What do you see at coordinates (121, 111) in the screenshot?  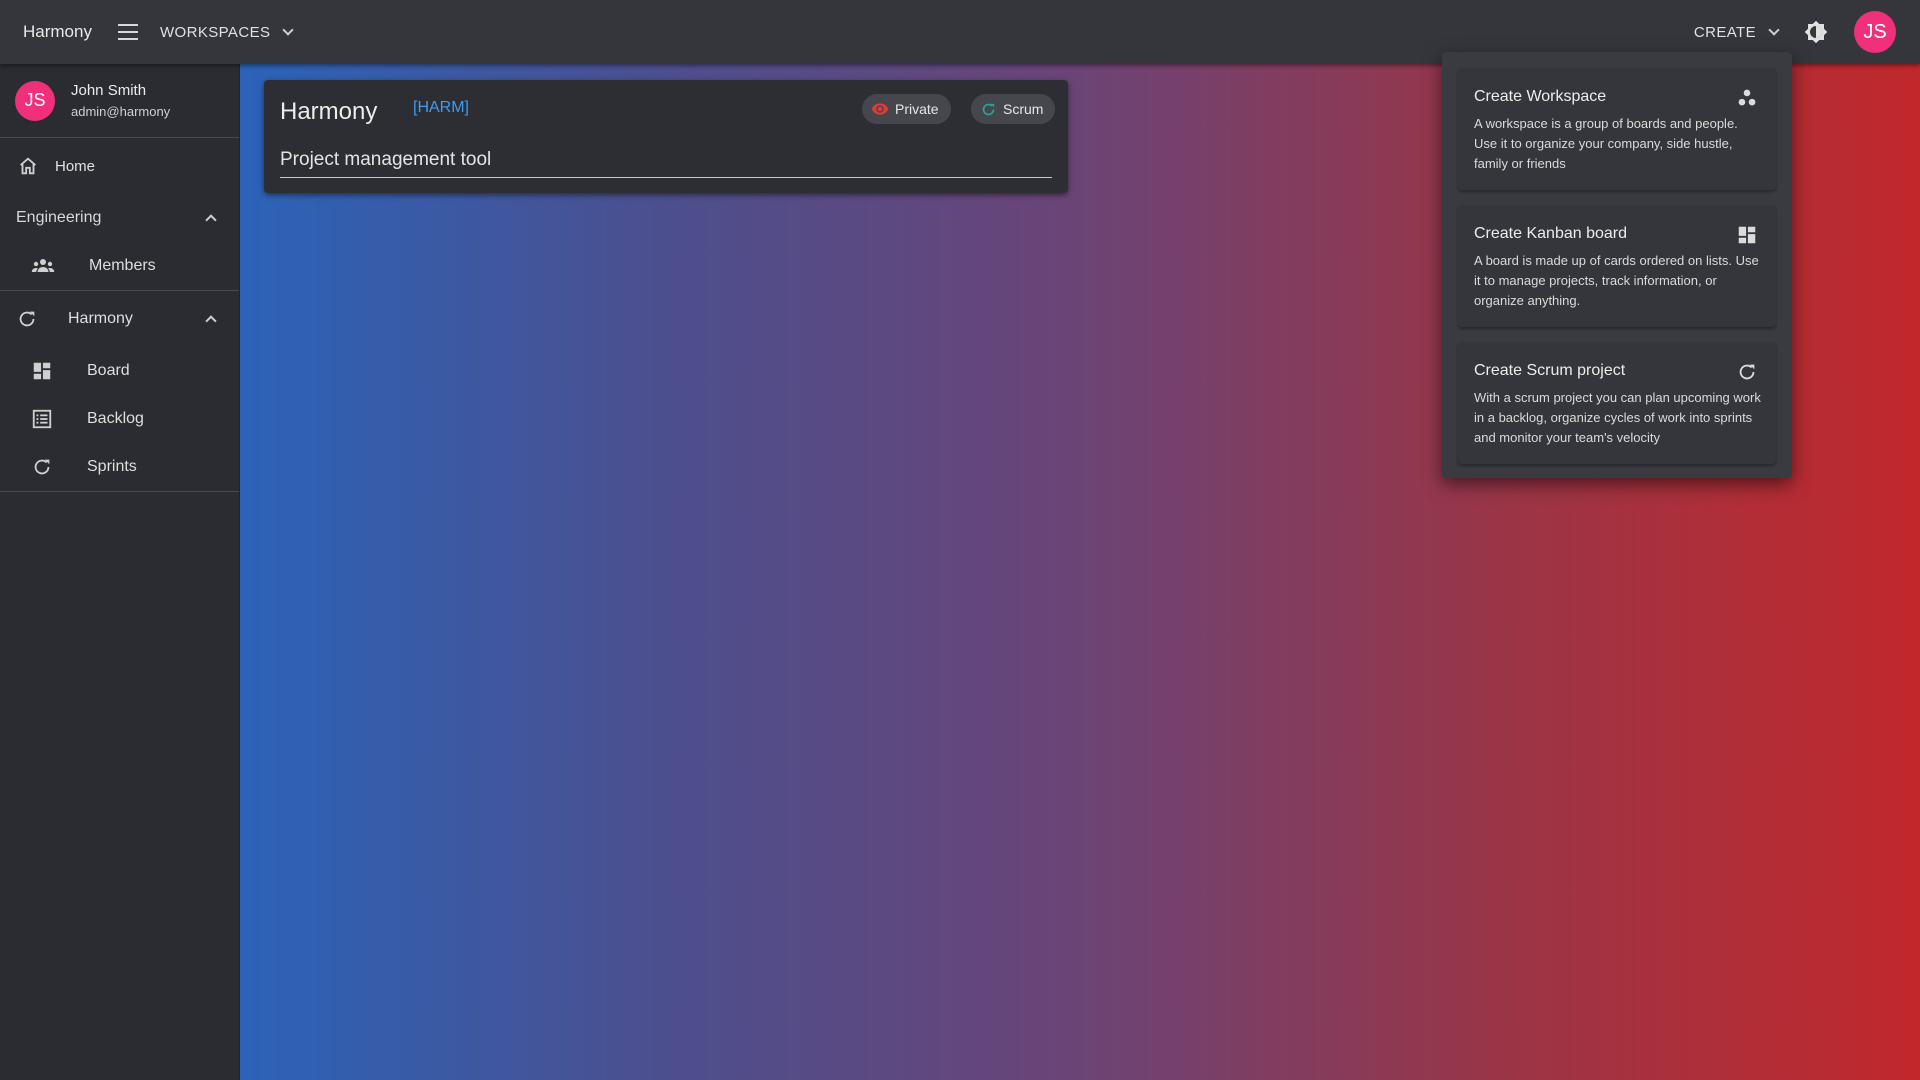 I see `user-email: admin@harmony` at bounding box center [121, 111].